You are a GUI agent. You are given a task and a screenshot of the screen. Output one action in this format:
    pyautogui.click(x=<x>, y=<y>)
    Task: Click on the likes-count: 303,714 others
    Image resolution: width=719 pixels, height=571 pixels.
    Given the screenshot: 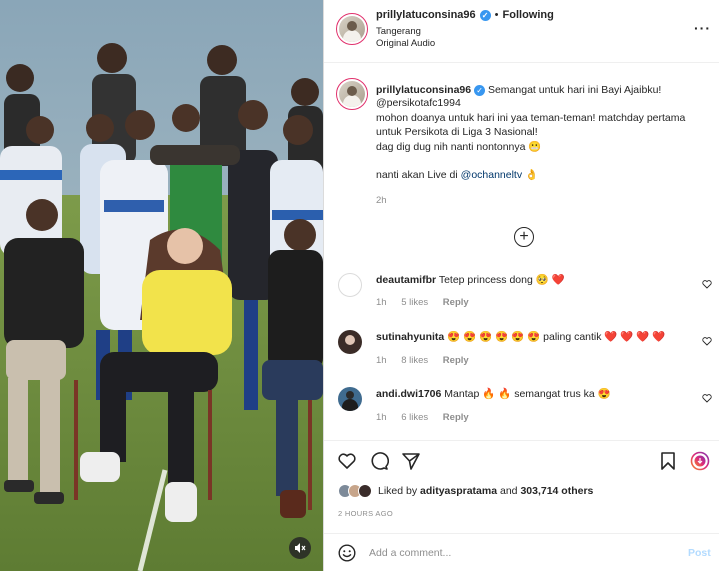 What is the action you would take?
    pyautogui.click(x=556, y=491)
    